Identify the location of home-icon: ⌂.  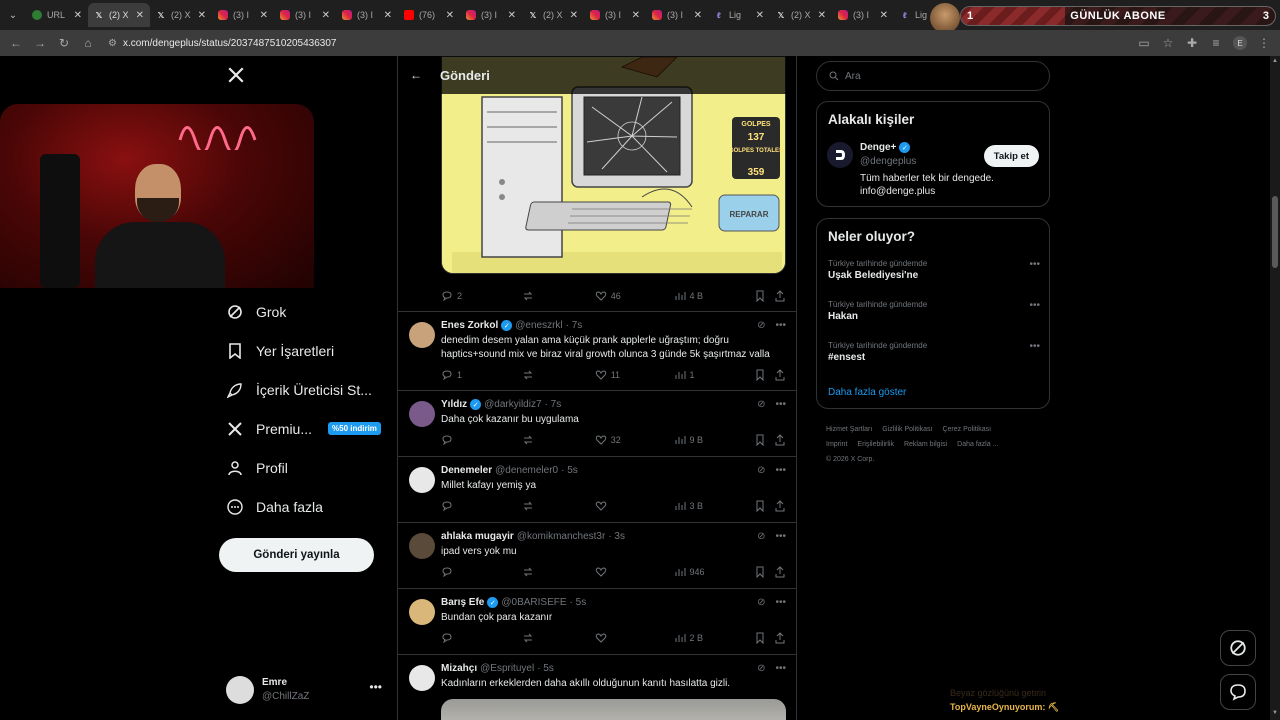
(88, 43).